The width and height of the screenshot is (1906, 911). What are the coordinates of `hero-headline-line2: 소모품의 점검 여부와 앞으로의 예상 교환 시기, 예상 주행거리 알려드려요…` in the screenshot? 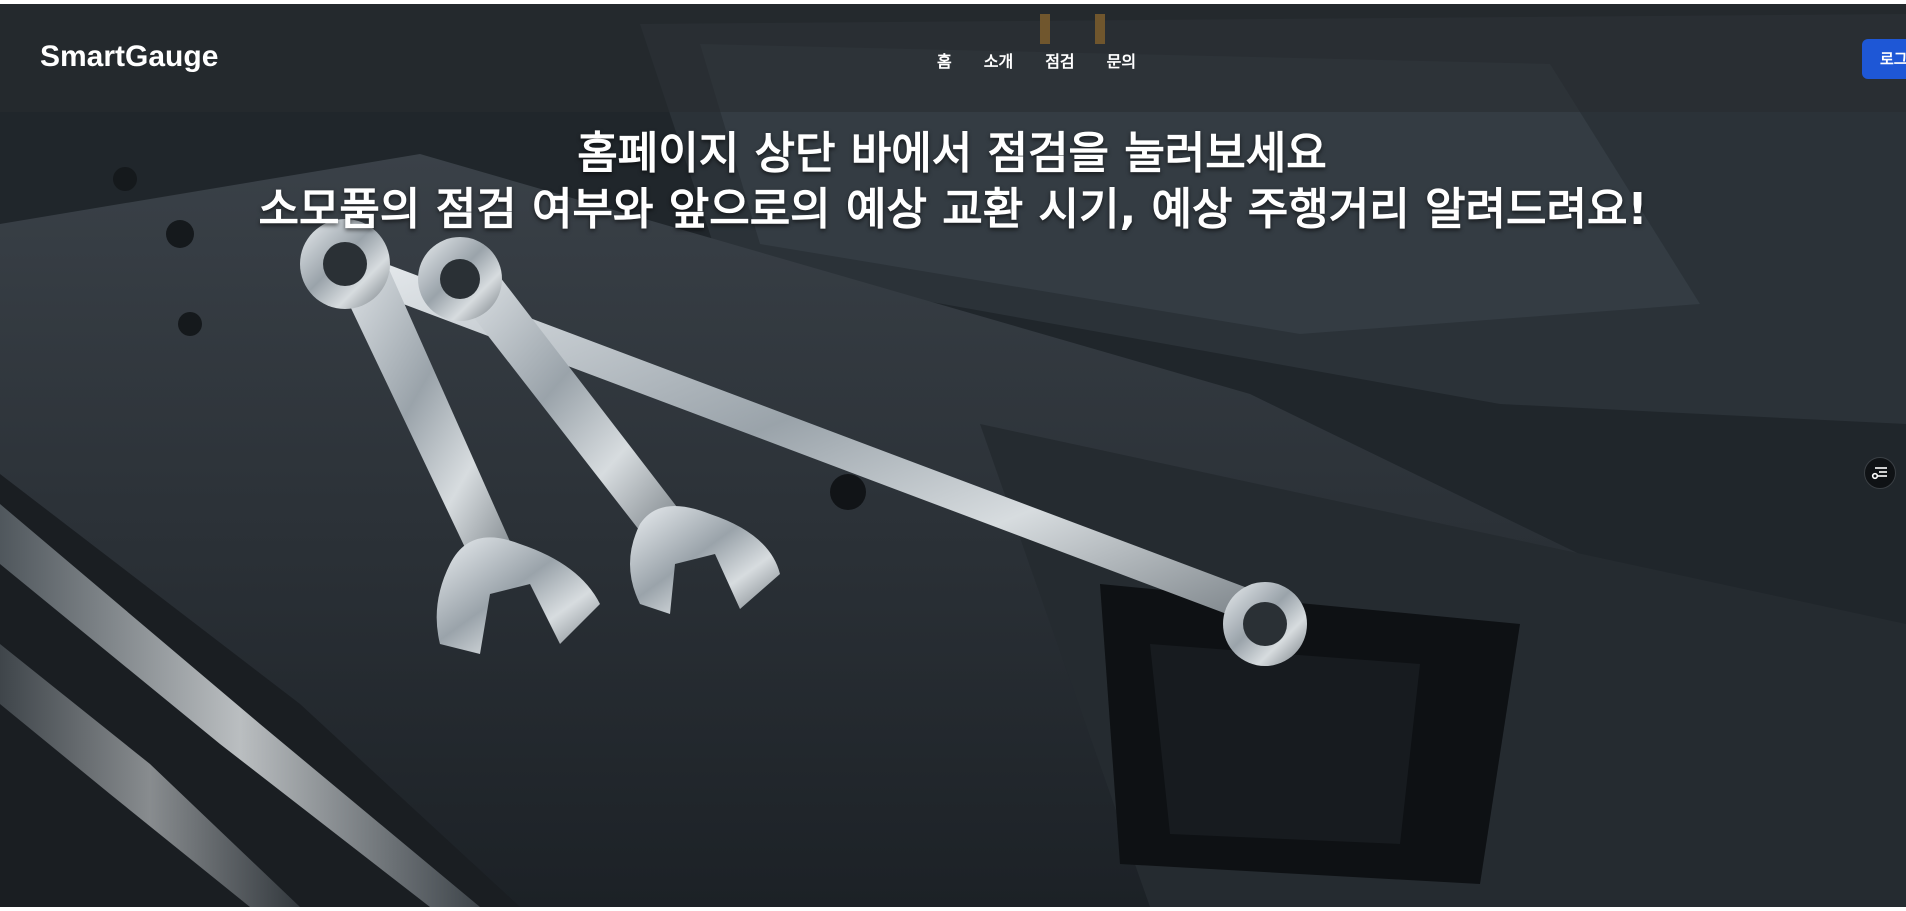 It's located at (953, 209).